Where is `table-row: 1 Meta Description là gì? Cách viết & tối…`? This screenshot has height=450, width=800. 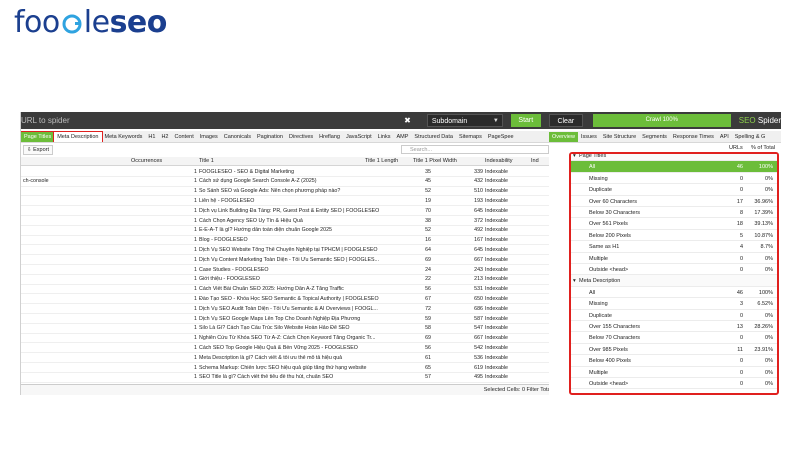
table-row: 1 Meta Description là gì? Cách viết & tối… is located at coordinates (286, 358).